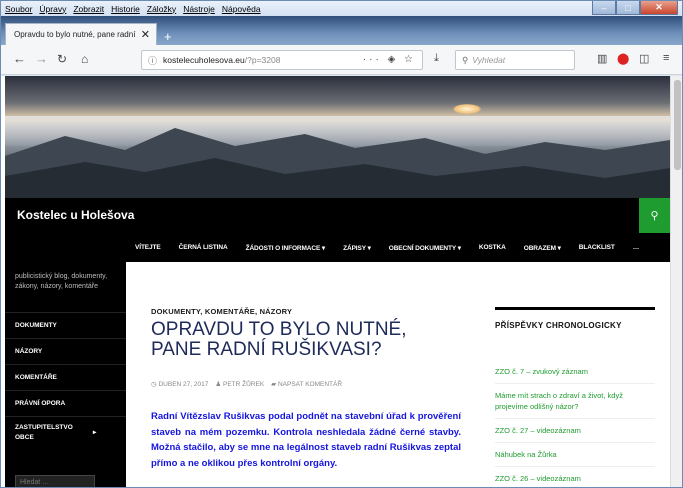  What do you see at coordinates (341, 30) in the screenshot?
I see `tab-bar: Opravdu to bylo nutné, pane radní ✕ +` at bounding box center [341, 30].